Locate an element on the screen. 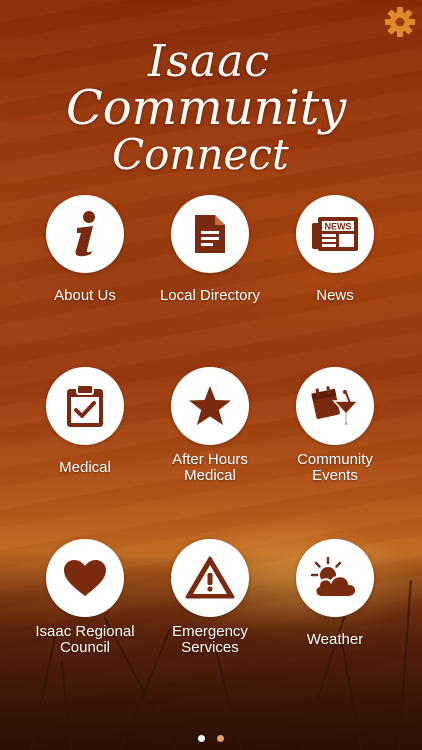 The width and height of the screenshot is (422, 750). title-line-2: Community is located at coordinates (206, 108).